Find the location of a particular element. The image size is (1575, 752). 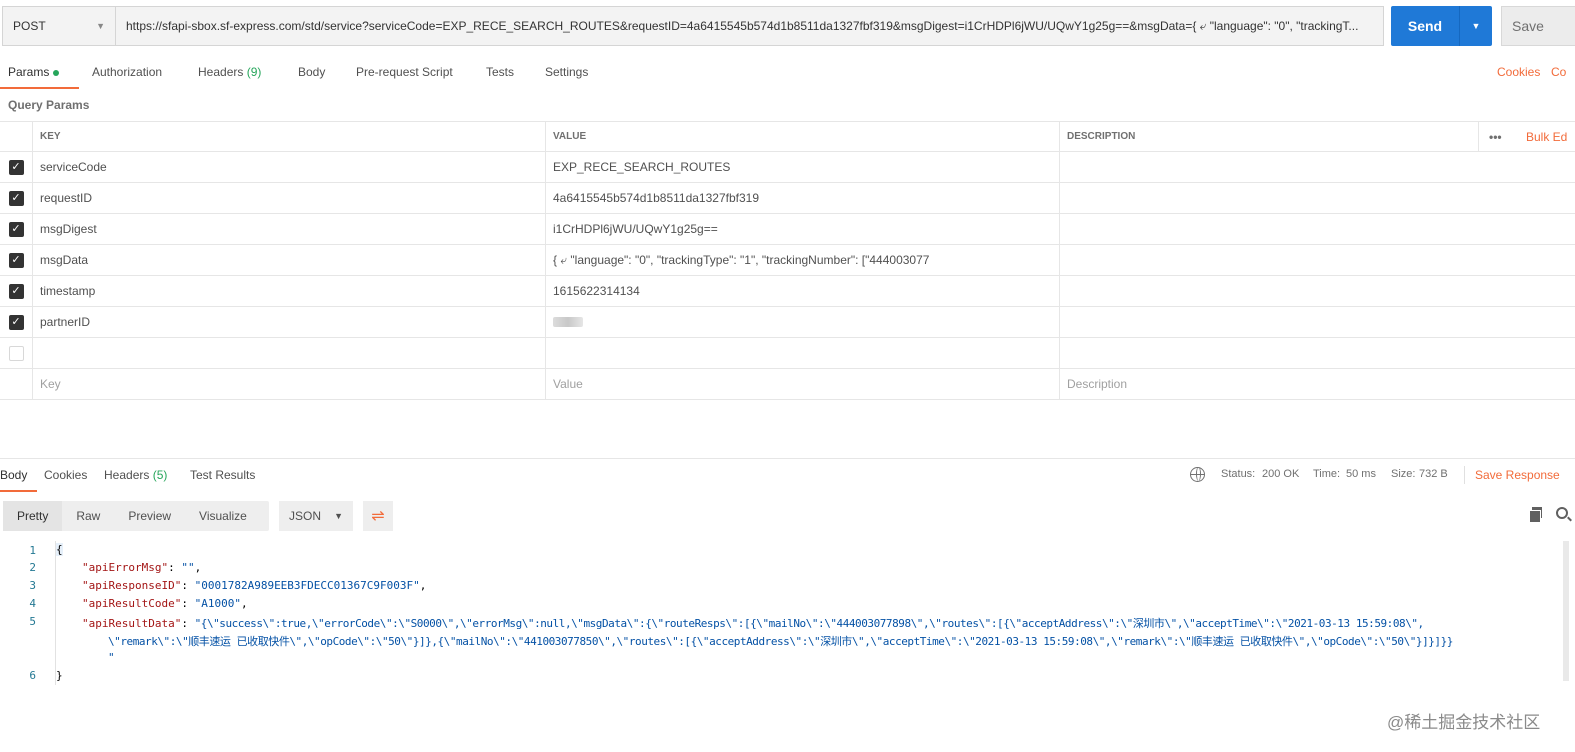

line-number: 2 is located at coordinates (32, 567).